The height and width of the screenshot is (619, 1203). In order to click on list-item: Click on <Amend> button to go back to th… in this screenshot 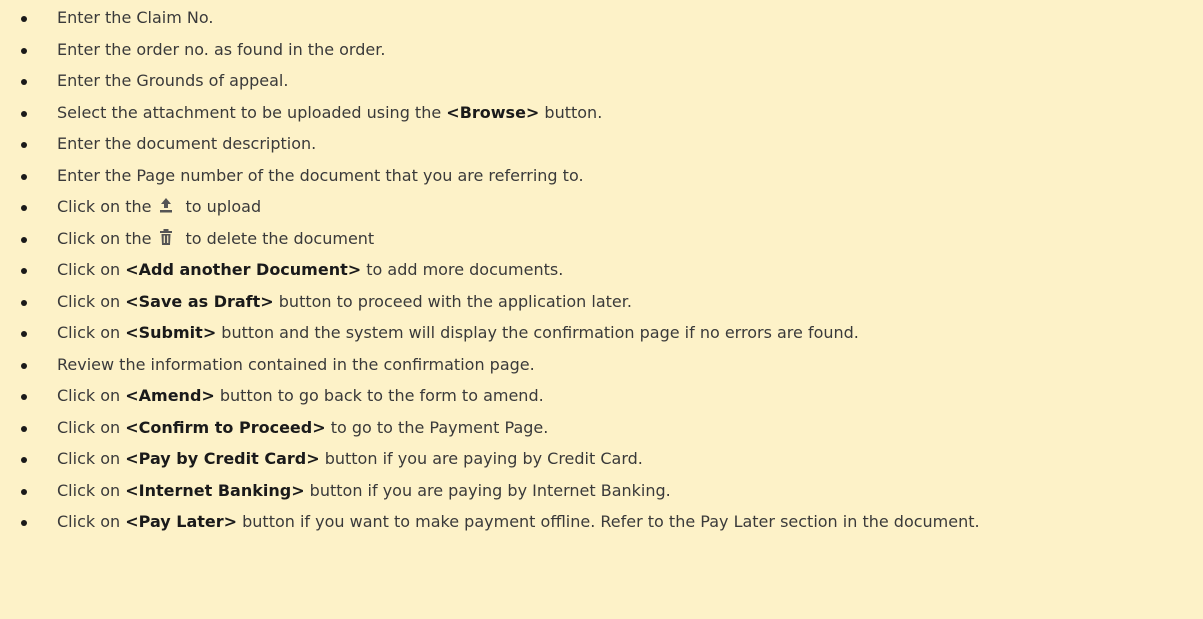, I will do `click(601, 396)`.